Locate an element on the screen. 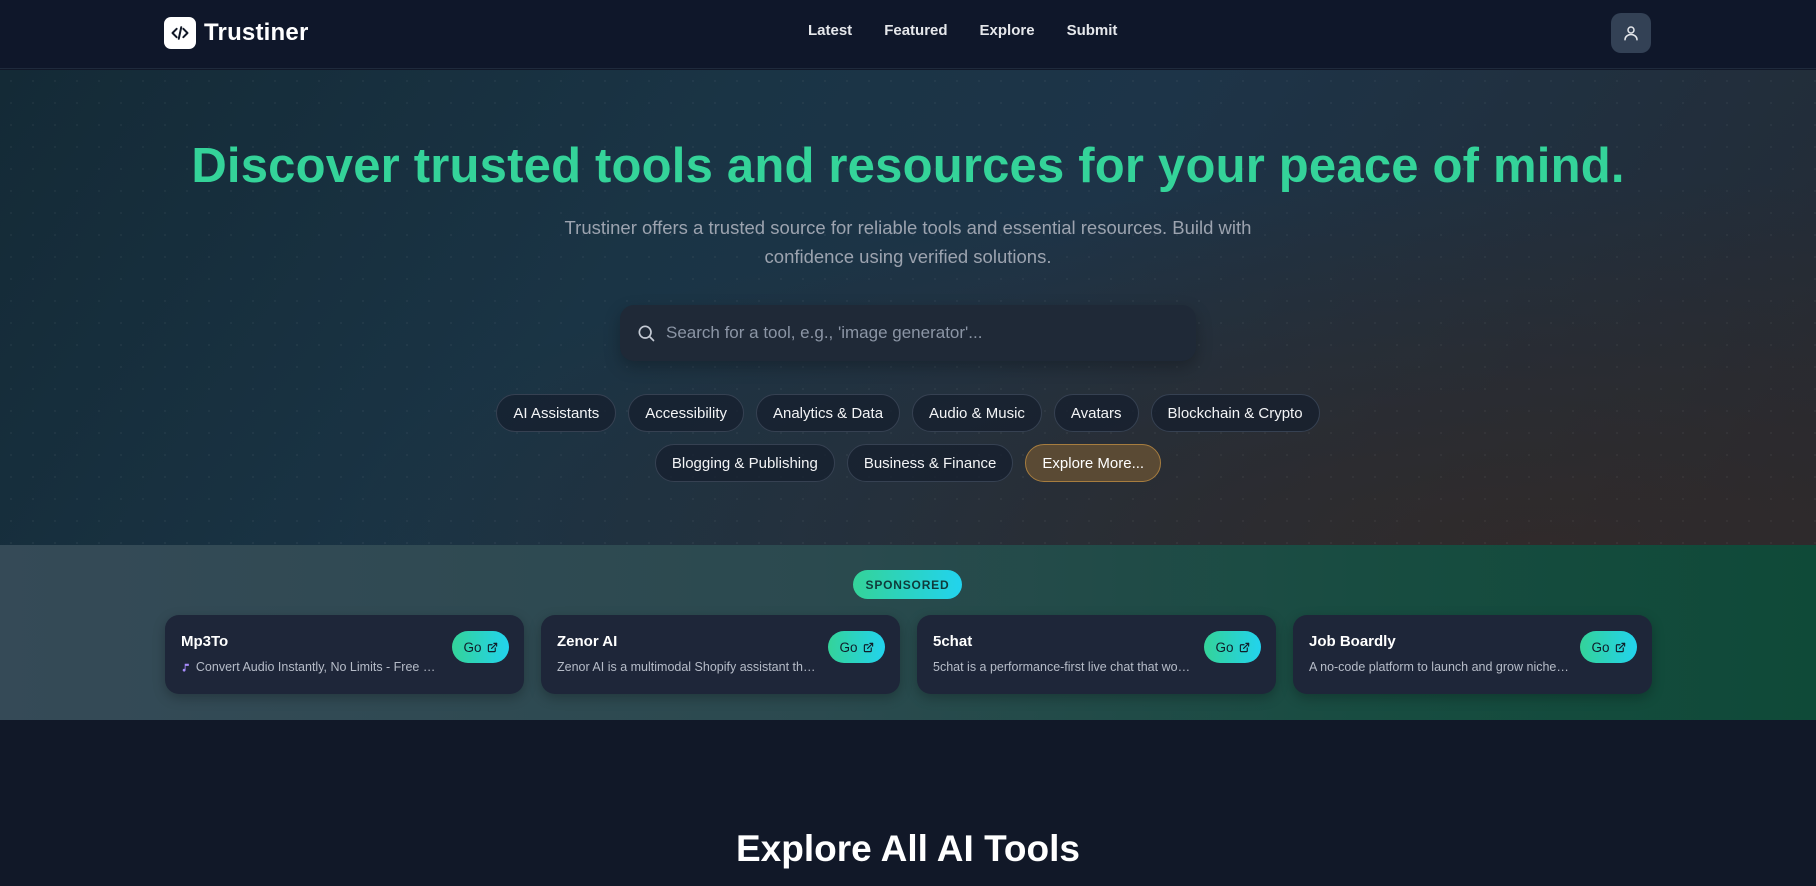 The height and width of the screenshot is (886, 1816). nav-latest: Latest is located at coordinates (830, 33).